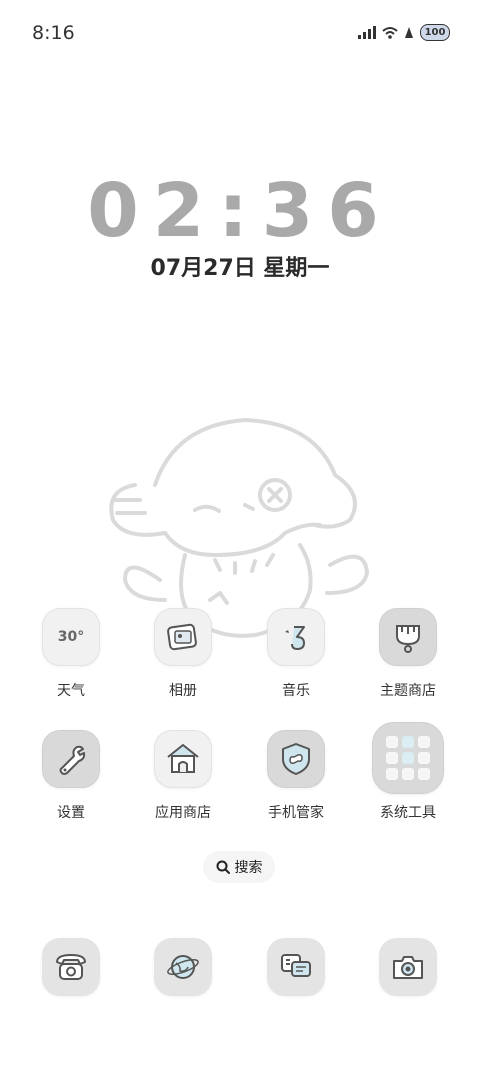 The image size is (480, 1067). Describe the element at coordinates (71, 813) in the screenshot. I see `app-label: 设置` at that location.